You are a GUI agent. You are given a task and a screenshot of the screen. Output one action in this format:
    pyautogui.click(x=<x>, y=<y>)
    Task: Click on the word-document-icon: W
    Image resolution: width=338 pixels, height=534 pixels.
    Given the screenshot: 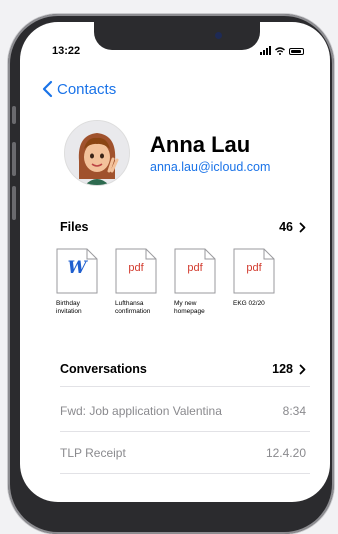 What is the action you would take?
    pyautogui.click(x=77, y=271)
    